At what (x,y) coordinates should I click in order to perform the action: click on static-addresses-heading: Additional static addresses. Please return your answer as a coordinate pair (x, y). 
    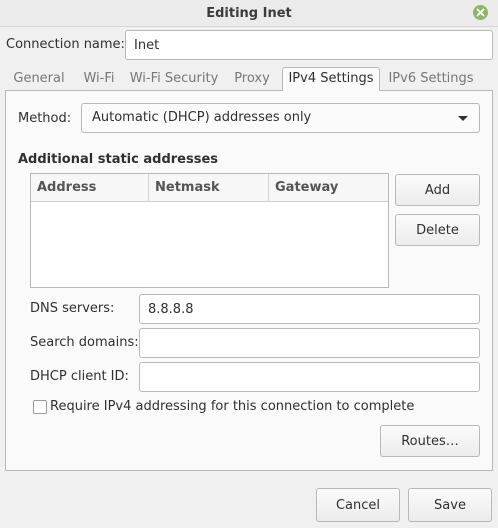
    Looking at the image, I should click on (118, 159).